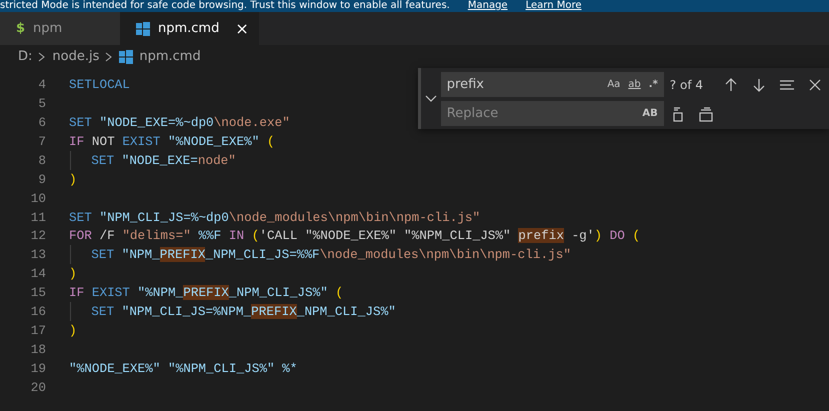 The image size is (829, 411). What do you see at coordinates (38, 312) in the screenshot?
I see `line-number: 16` at bounding box center [38, 312].